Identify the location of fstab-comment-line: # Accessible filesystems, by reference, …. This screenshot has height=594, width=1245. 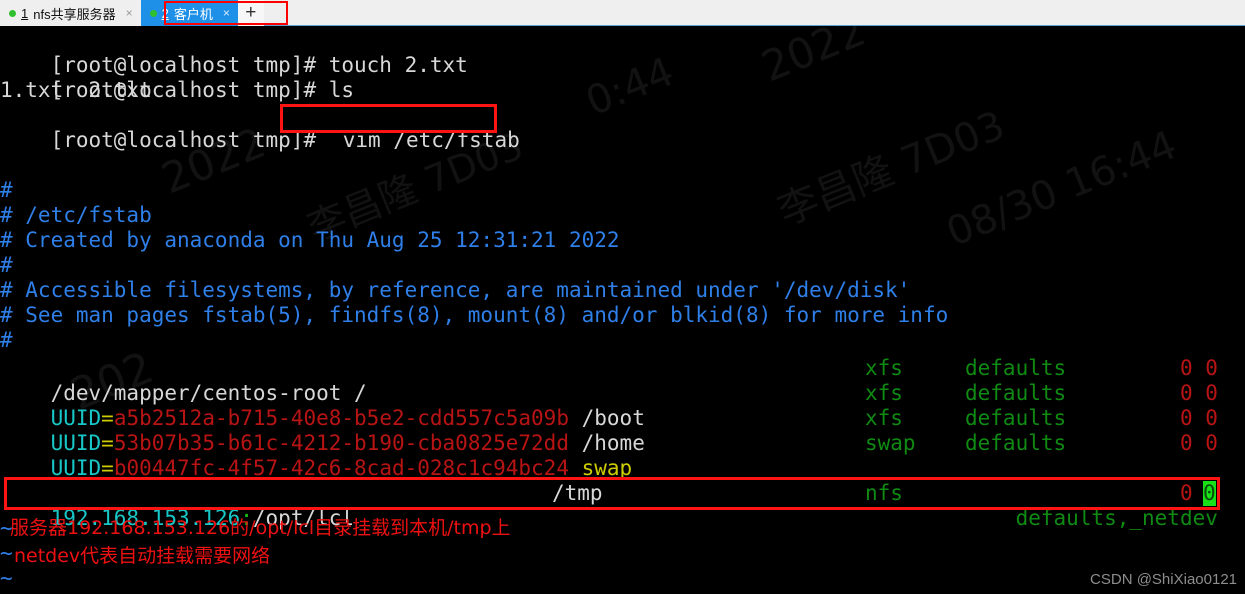
(455, 290).